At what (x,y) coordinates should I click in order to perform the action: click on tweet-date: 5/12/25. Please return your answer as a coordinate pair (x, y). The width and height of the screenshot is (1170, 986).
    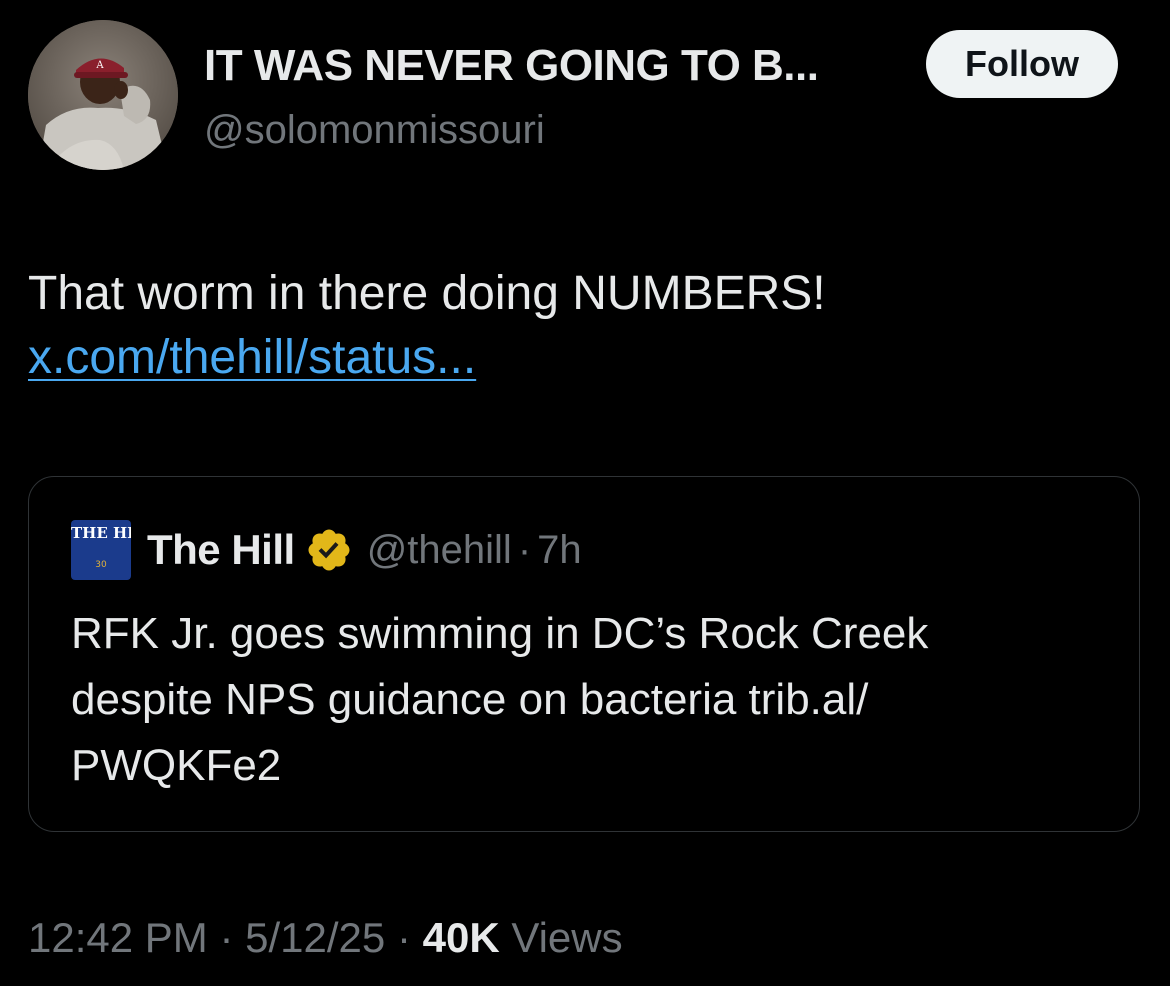
    Looking at the image, I should click on (315, 937).